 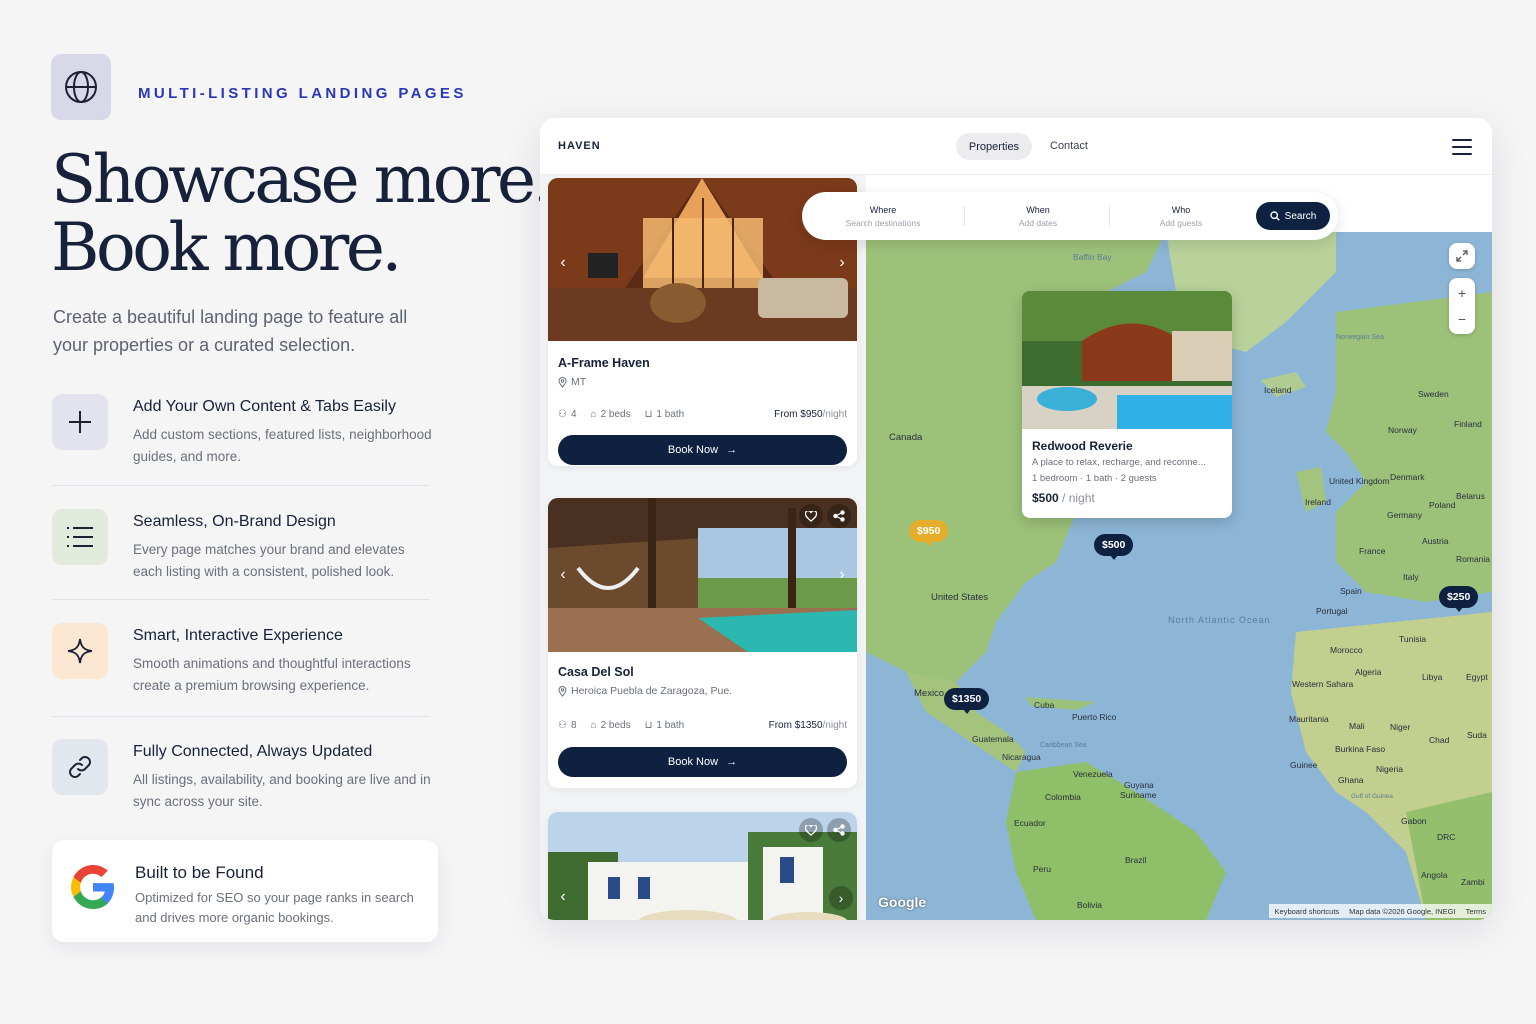 What do you see at coordinates (1139, 785) in the screenshot?
I see `map-label: Guyana` at bounding box center [1139, 785].